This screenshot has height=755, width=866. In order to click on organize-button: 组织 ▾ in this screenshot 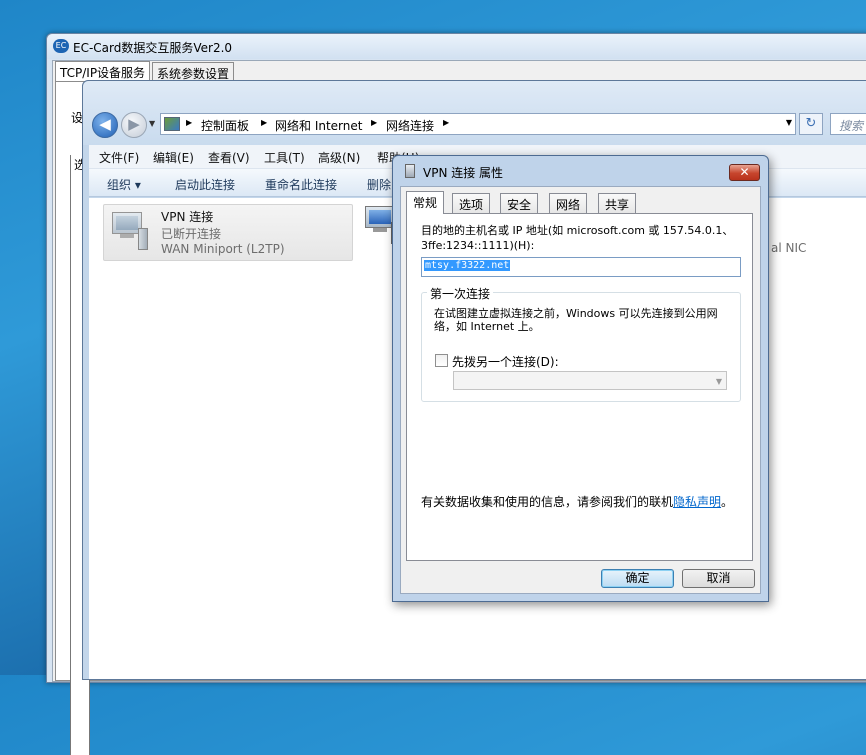, I will do `click(124, 184)`.